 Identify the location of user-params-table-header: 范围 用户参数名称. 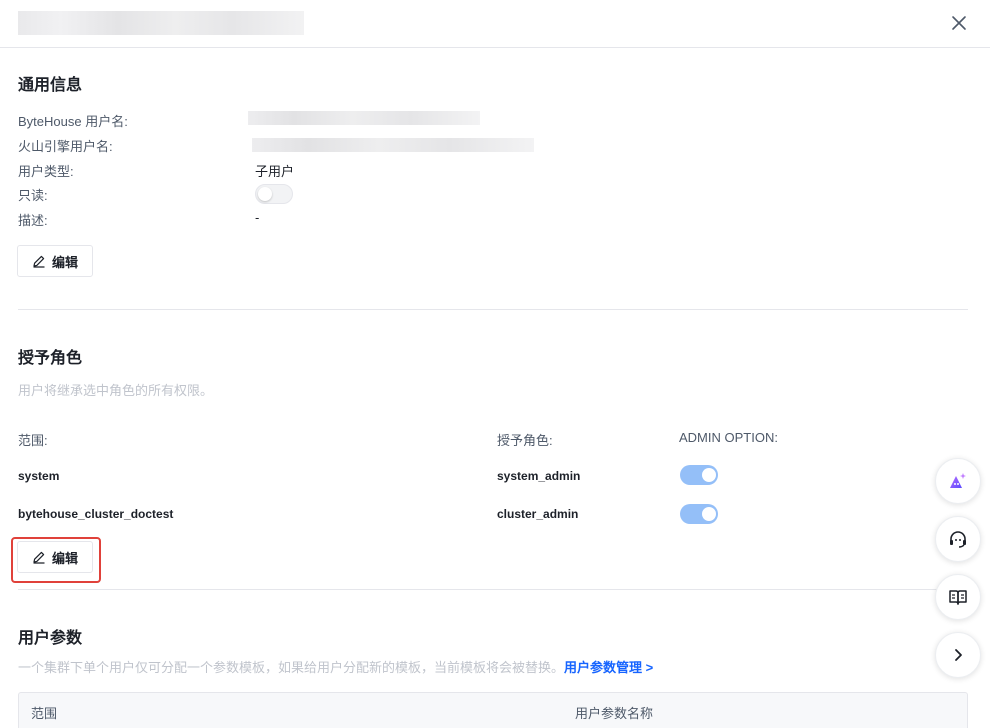
(493, 710).